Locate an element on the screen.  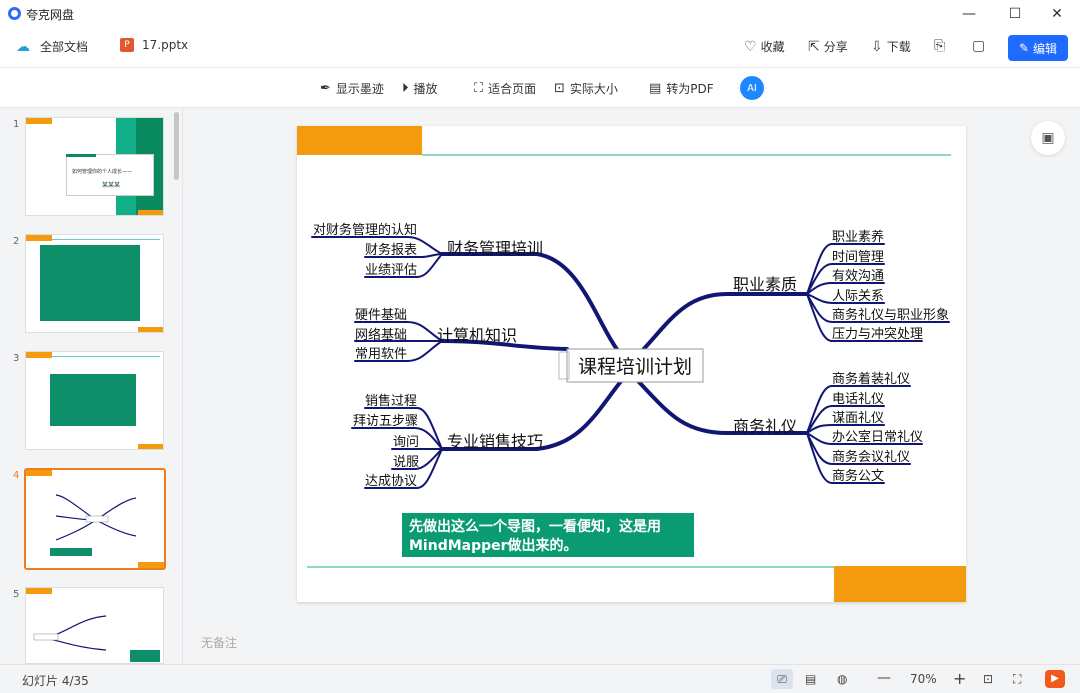
notes-view-icon: ▤ is located at coordinates (811, 679).